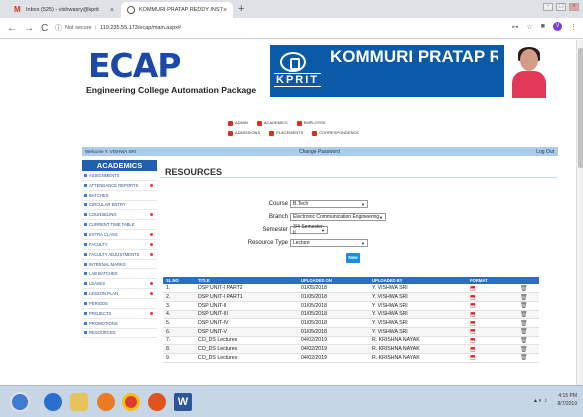  Describe the element at coordinates (299, 123) in the screenshot. I see `arrow-icon` at that location.